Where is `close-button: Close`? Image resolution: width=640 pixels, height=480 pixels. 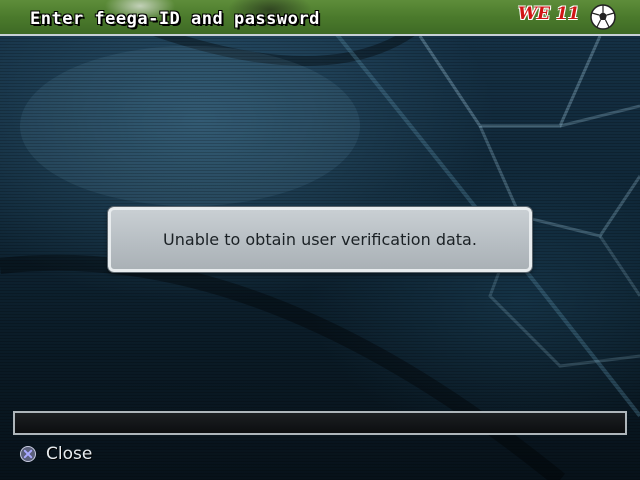
close-button: Close is located at coordinates (56, 454).